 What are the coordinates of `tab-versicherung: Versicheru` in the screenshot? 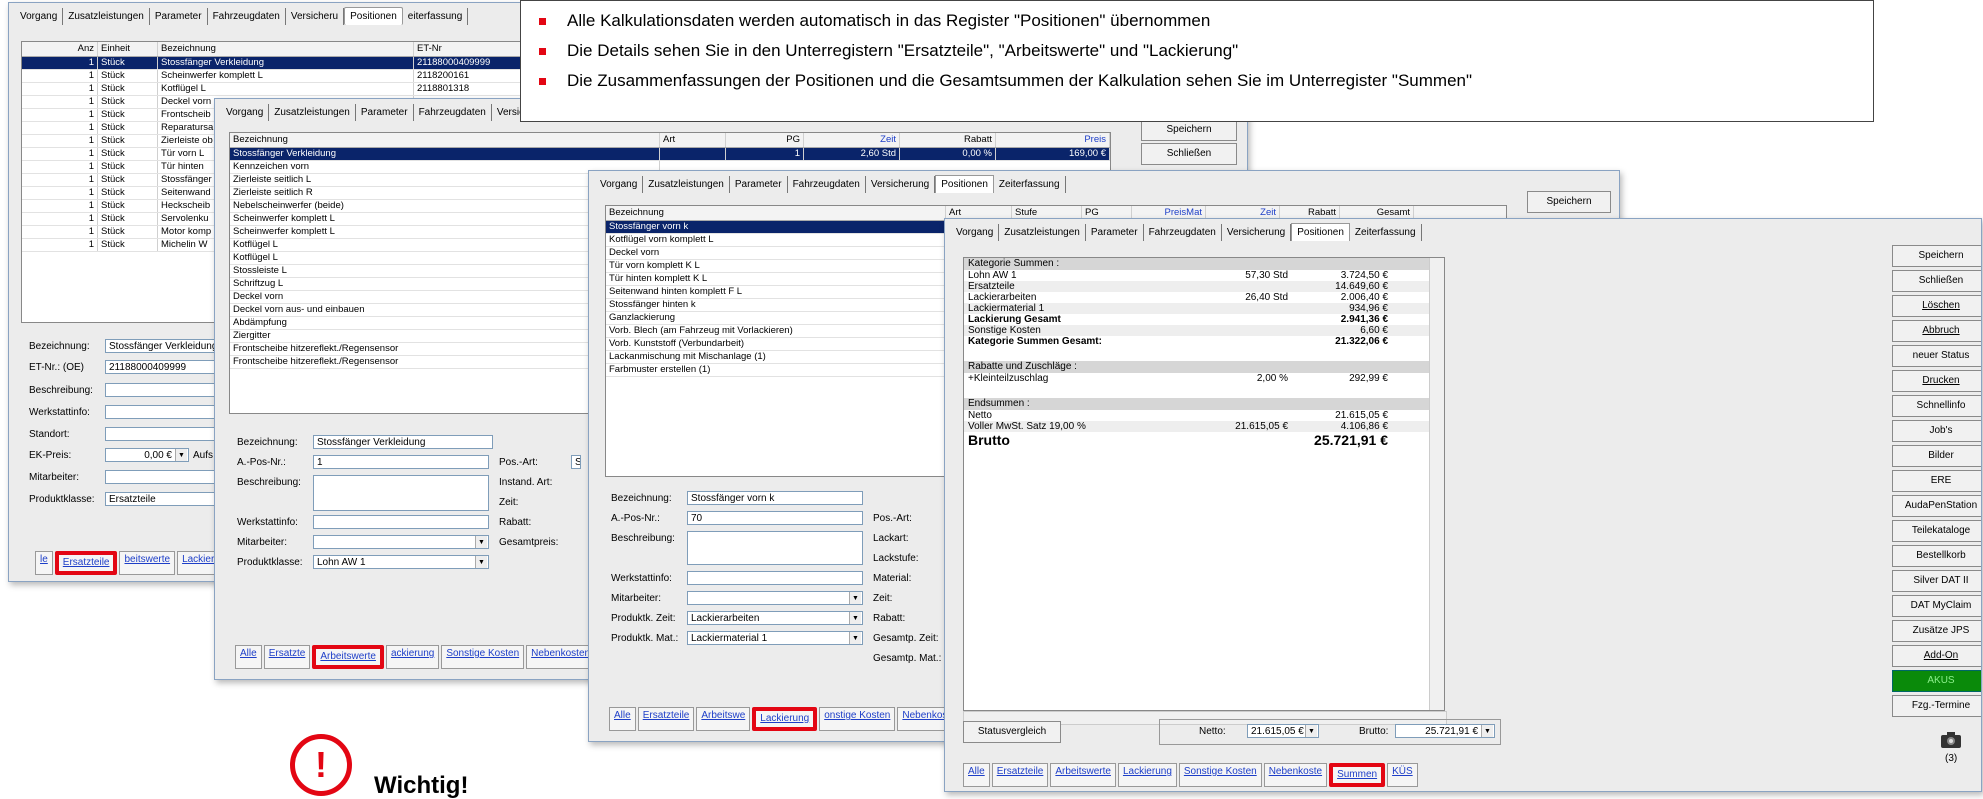 It's located at (315, 16).